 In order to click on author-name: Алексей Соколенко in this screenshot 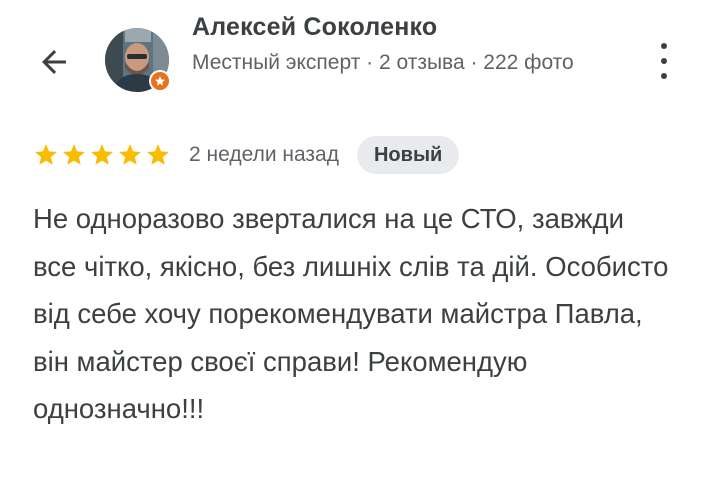, I will do `click(314, 27)`.